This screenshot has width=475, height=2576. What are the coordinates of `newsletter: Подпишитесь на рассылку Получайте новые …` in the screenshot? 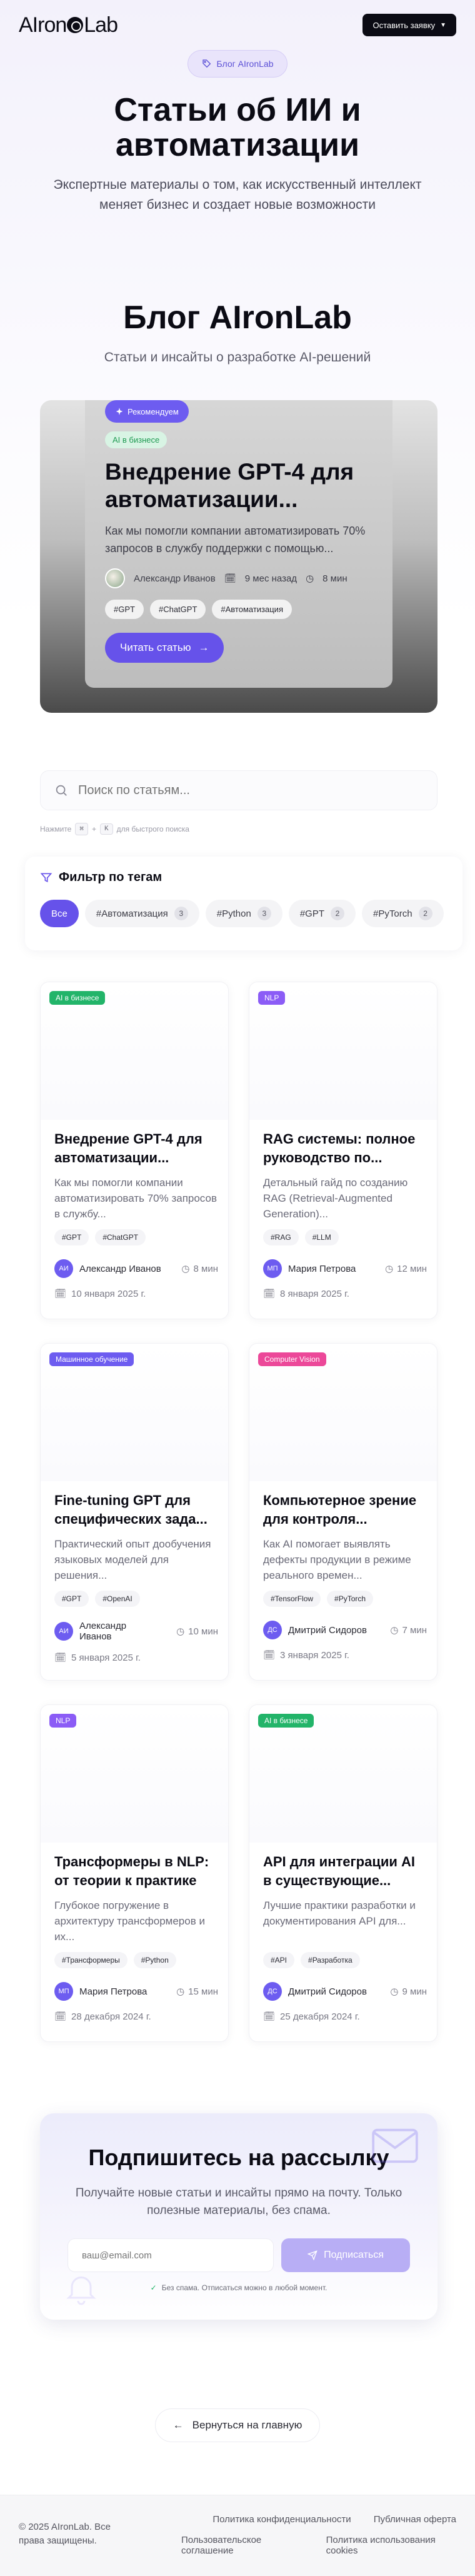 It's located at (239, 2216).